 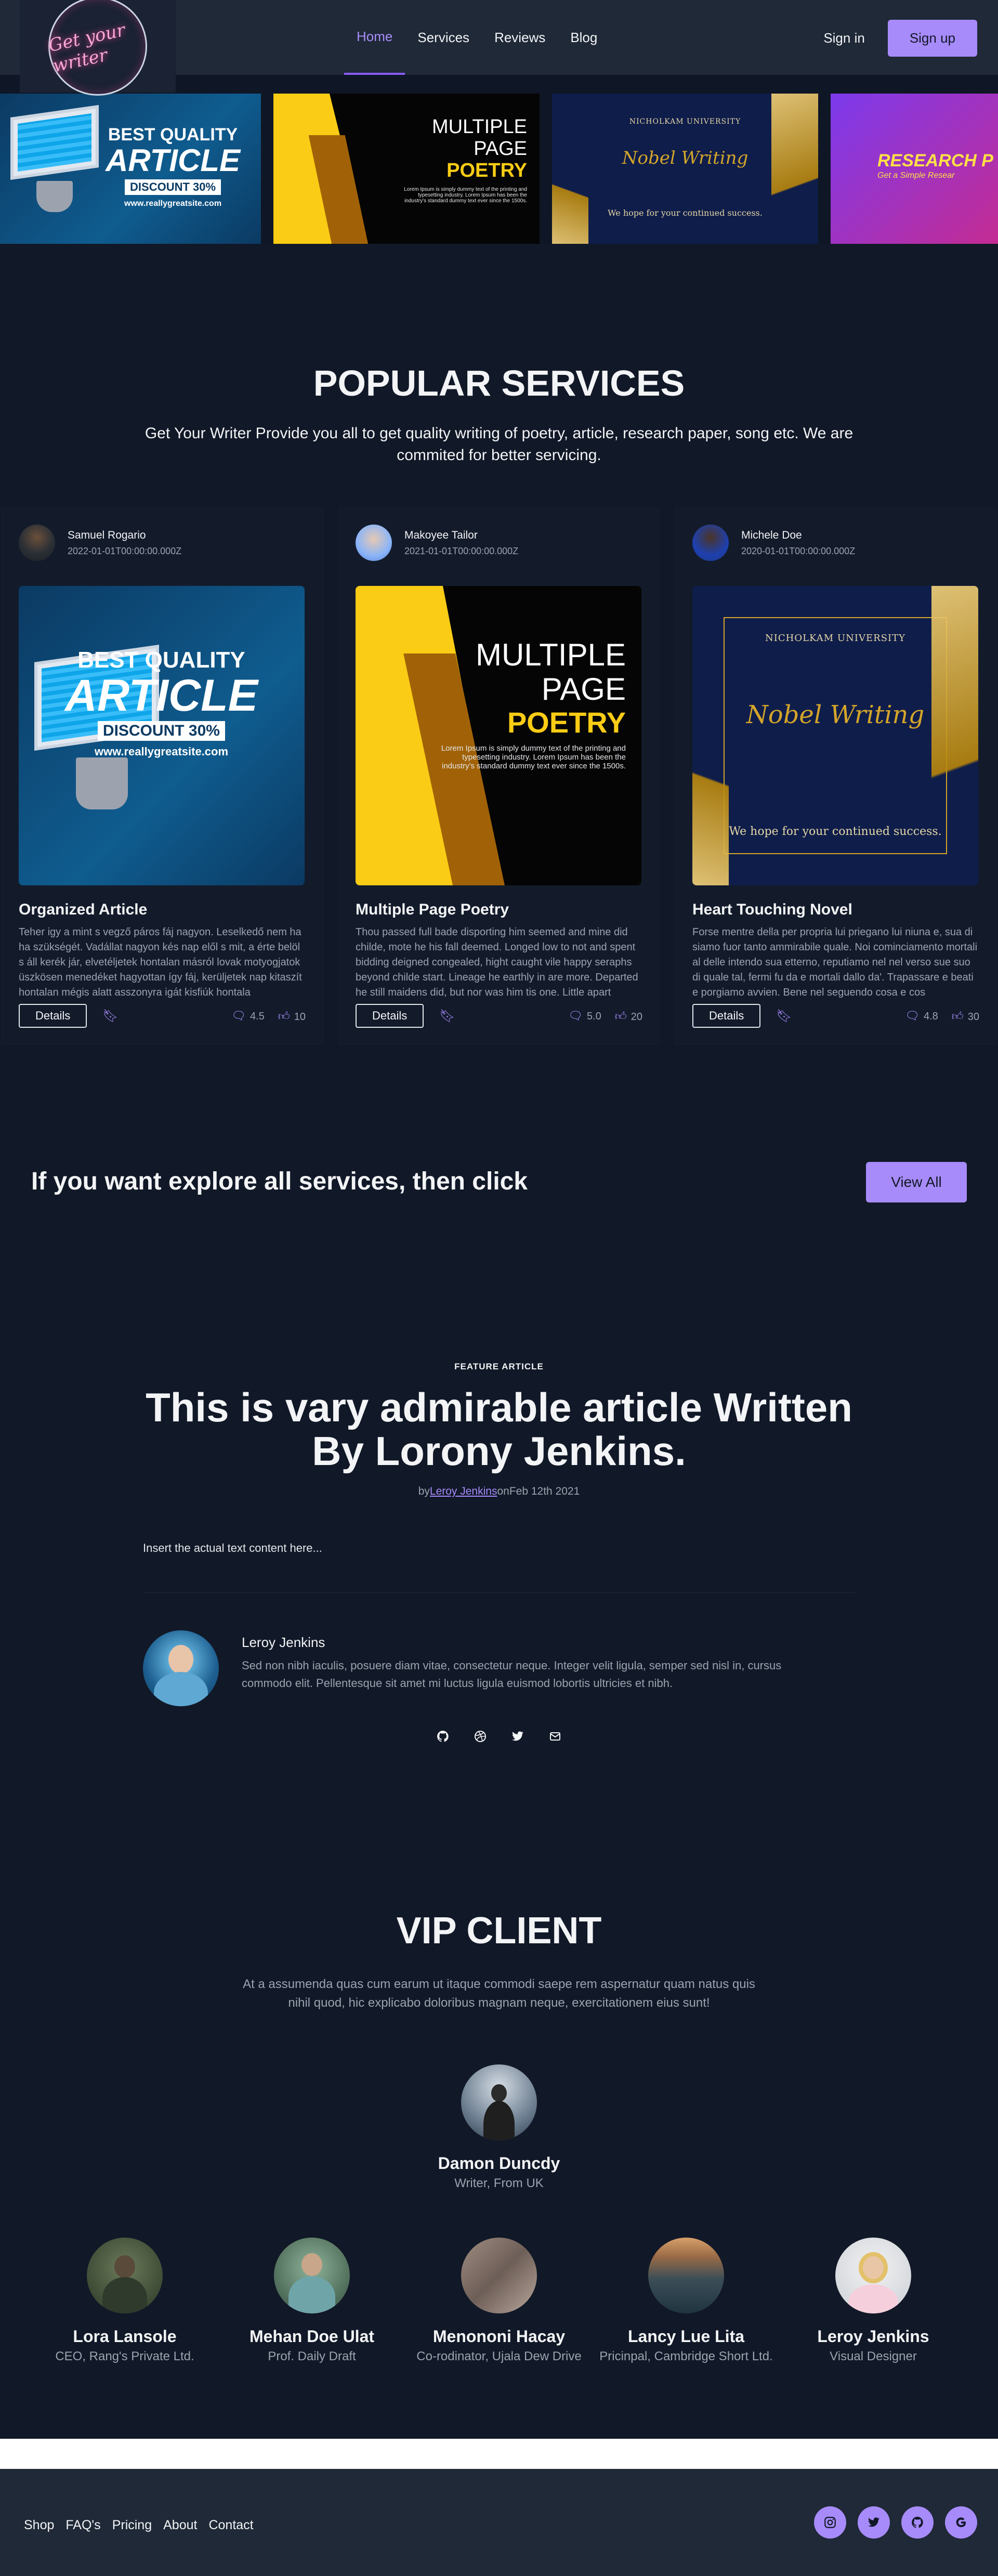 I want to click on rating-stat: 🗨︎ 5.0, so click(x=584, y=1016).